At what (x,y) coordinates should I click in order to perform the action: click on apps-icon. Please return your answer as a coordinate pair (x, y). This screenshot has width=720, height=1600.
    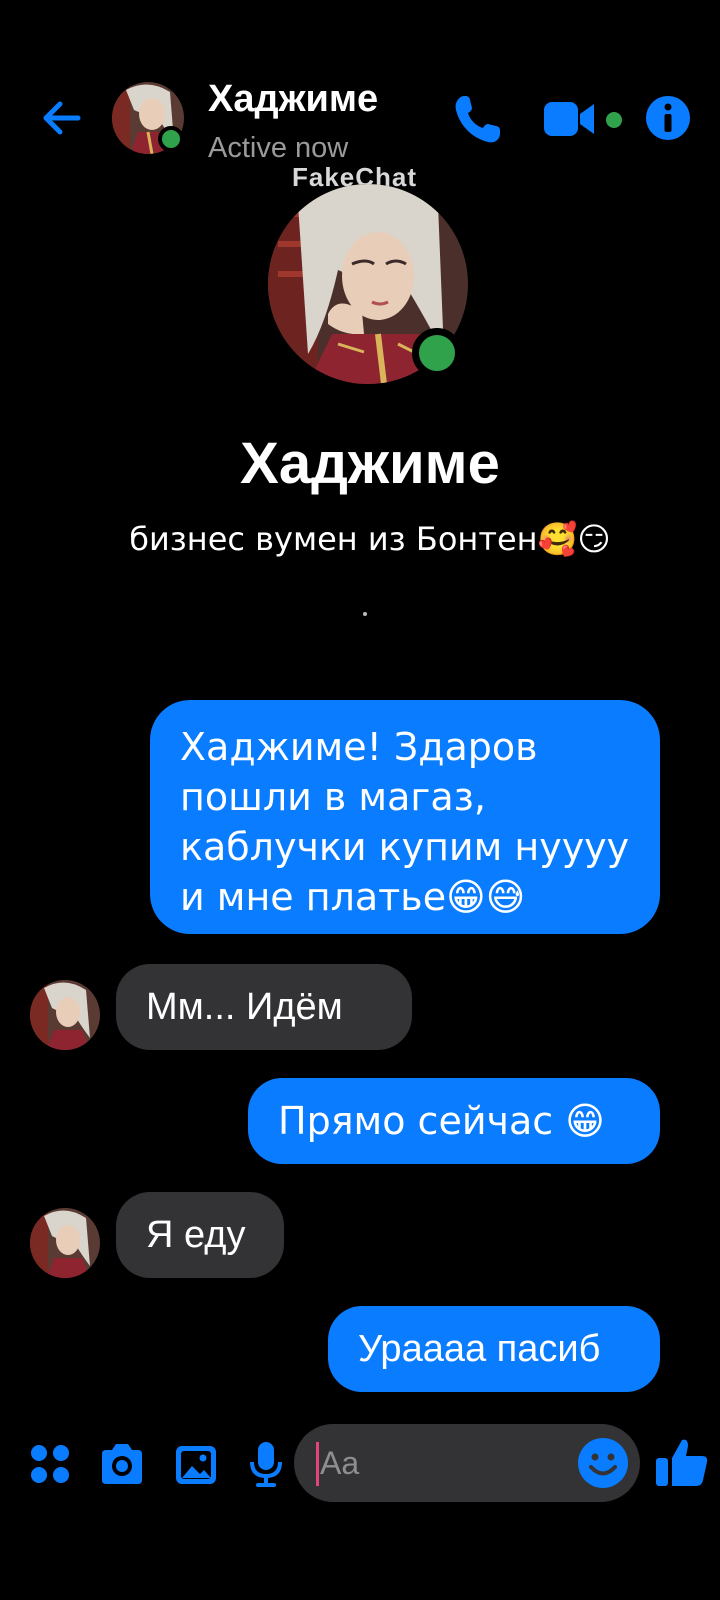
    Looking at the image, I should click on (50, 1464).